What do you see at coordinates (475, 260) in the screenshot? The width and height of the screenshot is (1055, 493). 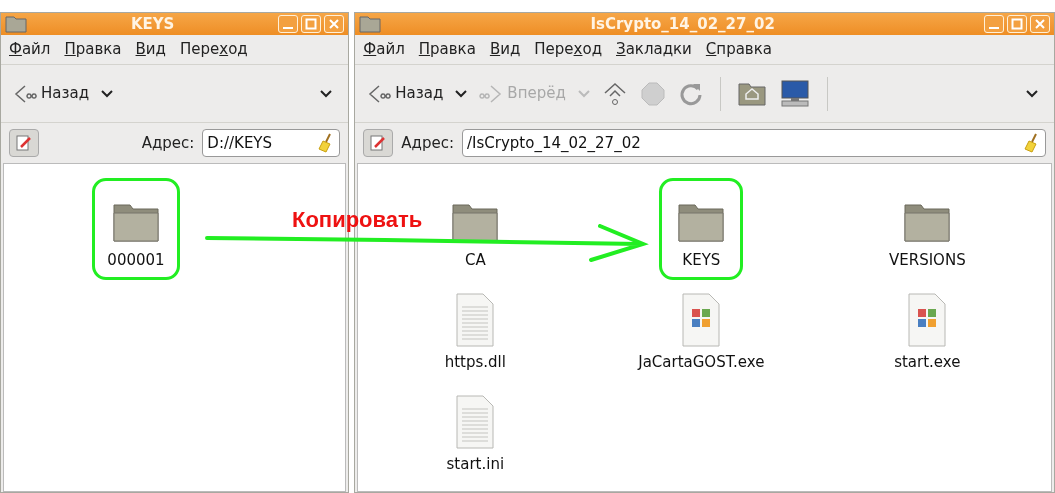 I see `file-name: CA` at bounding box center [475, 260].